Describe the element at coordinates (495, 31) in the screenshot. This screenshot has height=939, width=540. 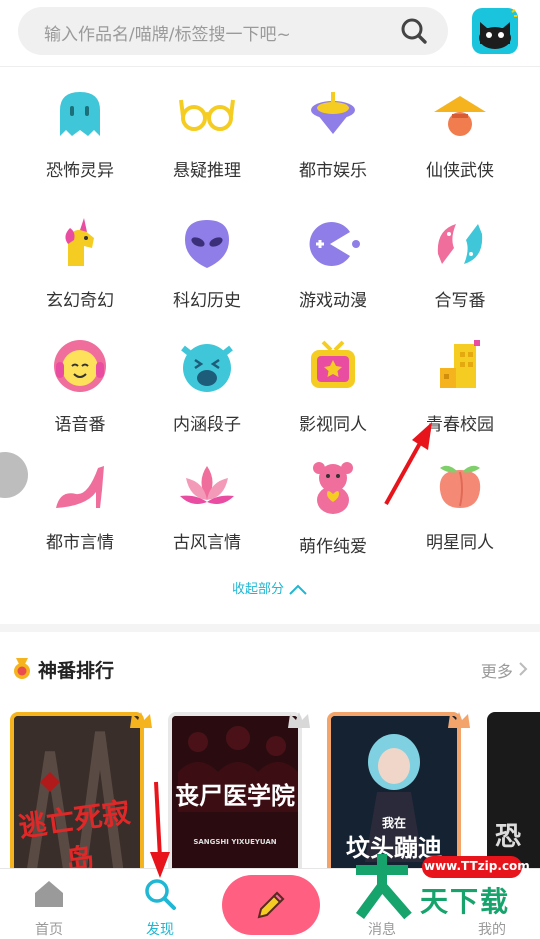
I see `user-avatar-cat-icon` at that location.